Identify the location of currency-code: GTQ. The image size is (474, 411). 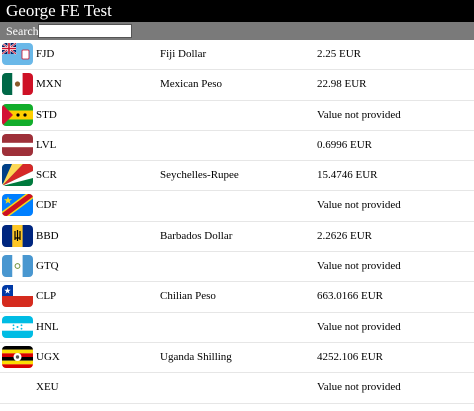
(47, 266).